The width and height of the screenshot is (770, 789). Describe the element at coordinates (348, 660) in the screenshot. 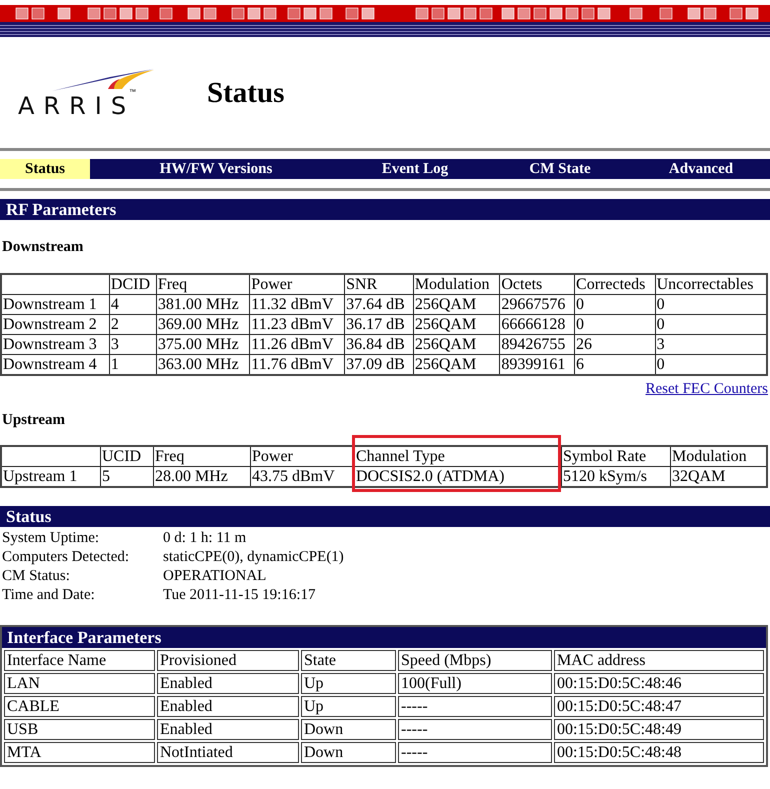

I see `column-header: State` at that location.